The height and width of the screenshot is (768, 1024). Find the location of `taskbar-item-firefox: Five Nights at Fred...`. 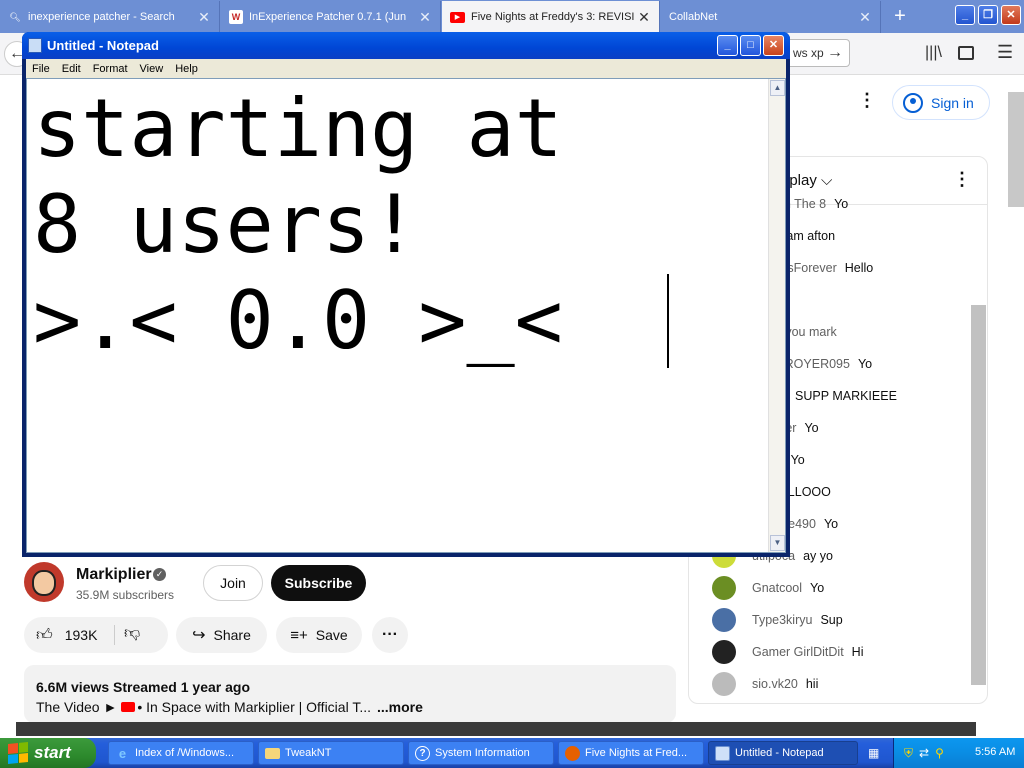

taskbar-item-firefox: Five Nights at Fred... is located at coordinates (631, 753).